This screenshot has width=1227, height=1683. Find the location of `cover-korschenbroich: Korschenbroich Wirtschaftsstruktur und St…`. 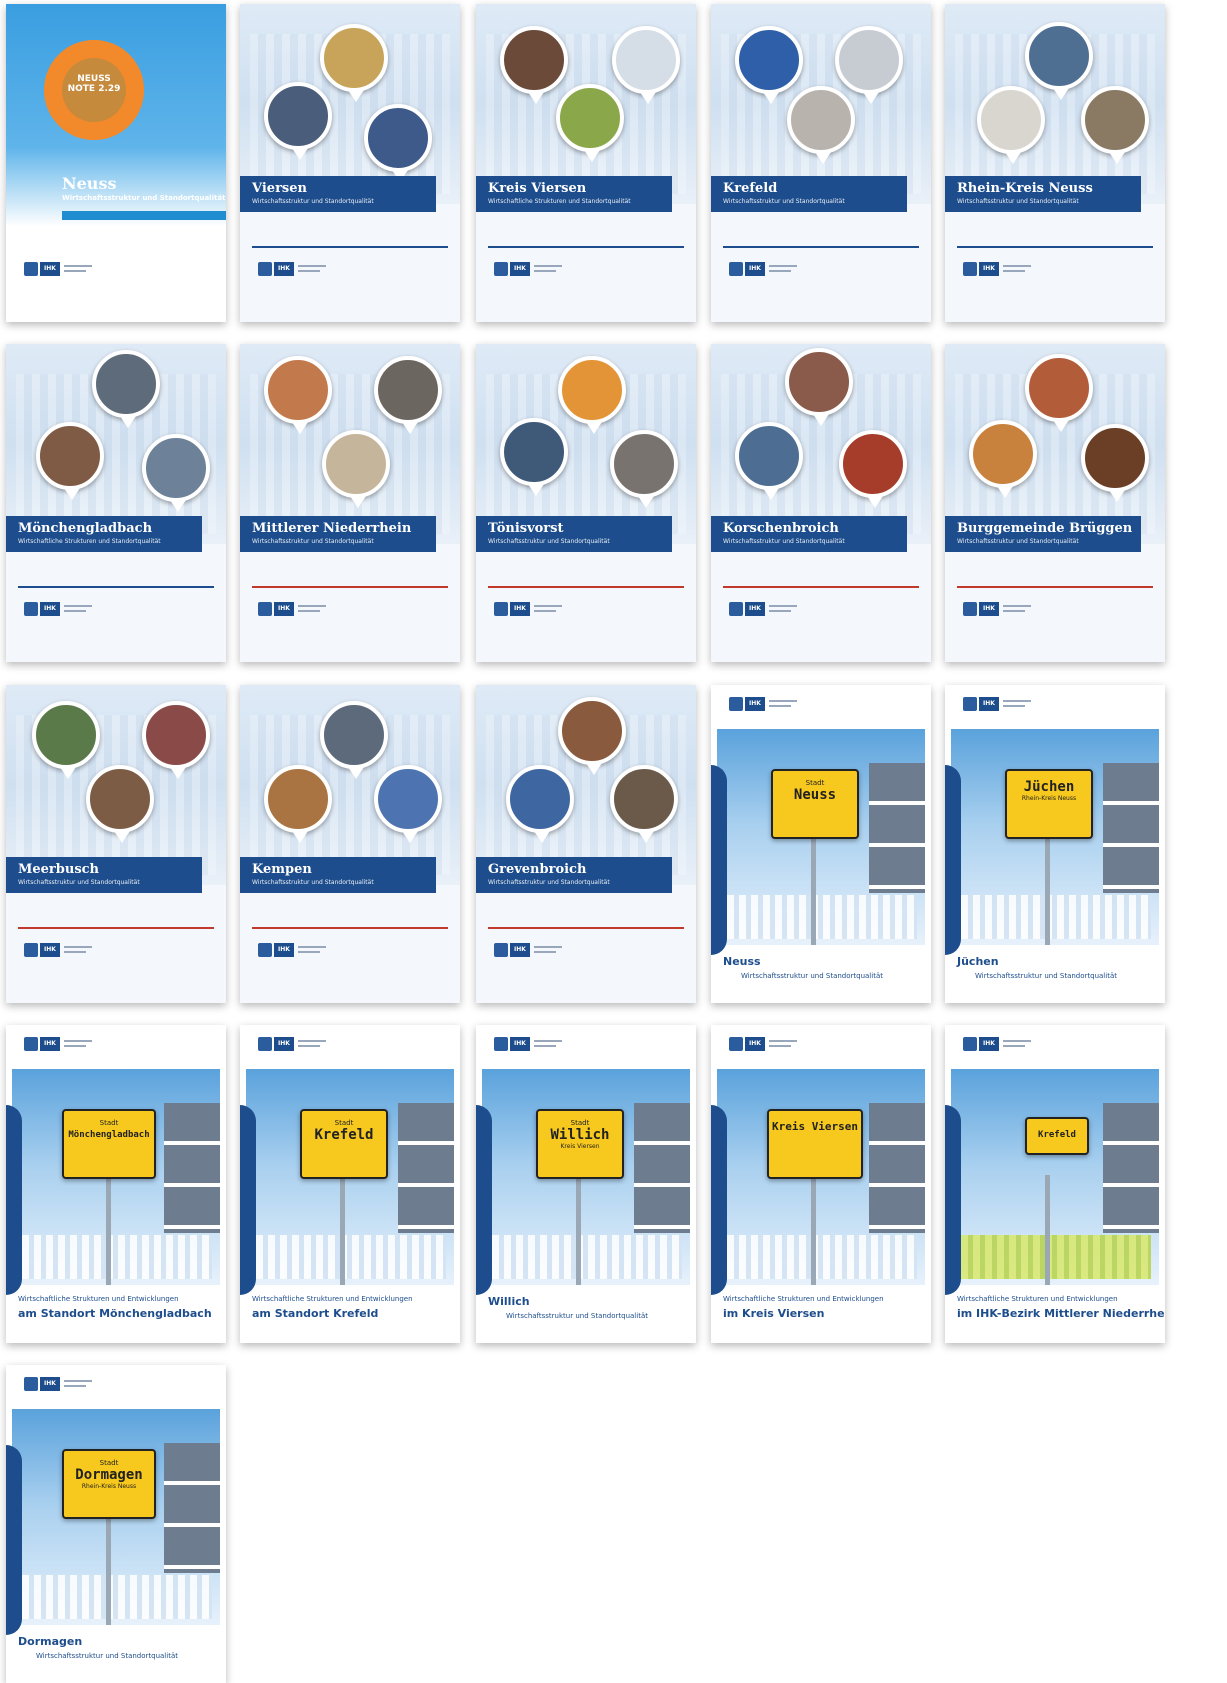

cover-korschenbroich: Korschenbroich Wirtschaftsstruktur und St… is located at coordinates (821, 503).